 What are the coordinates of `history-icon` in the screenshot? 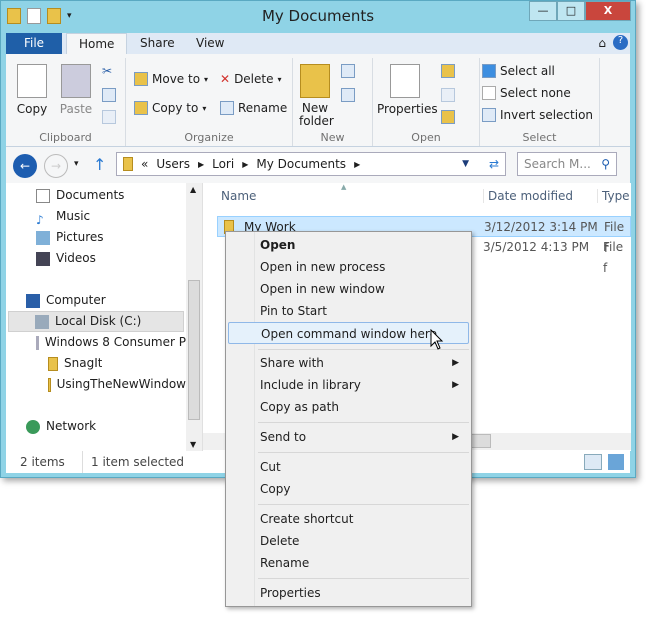 It's located at (448, 117).